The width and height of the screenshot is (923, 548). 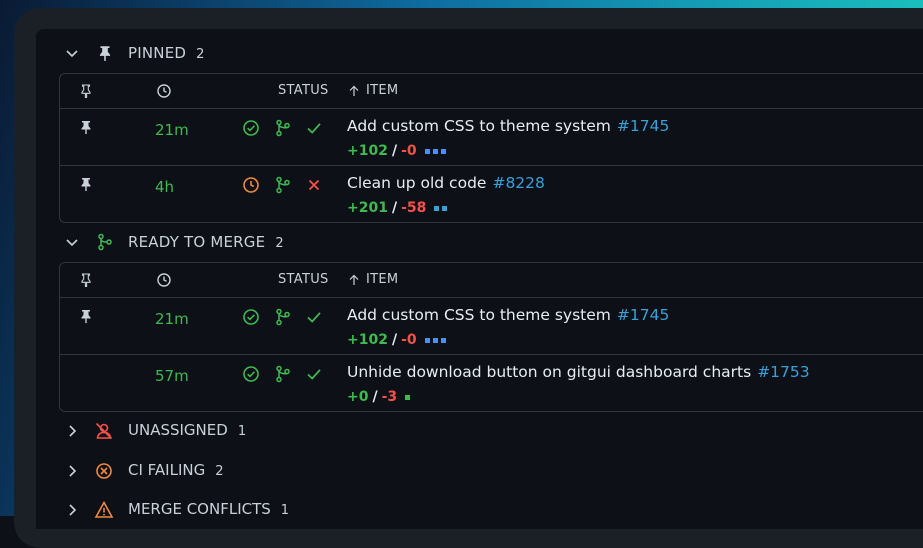 I want to click on section-title-unassigned: UNASSIGNED 1, so click(x=187, y=430).